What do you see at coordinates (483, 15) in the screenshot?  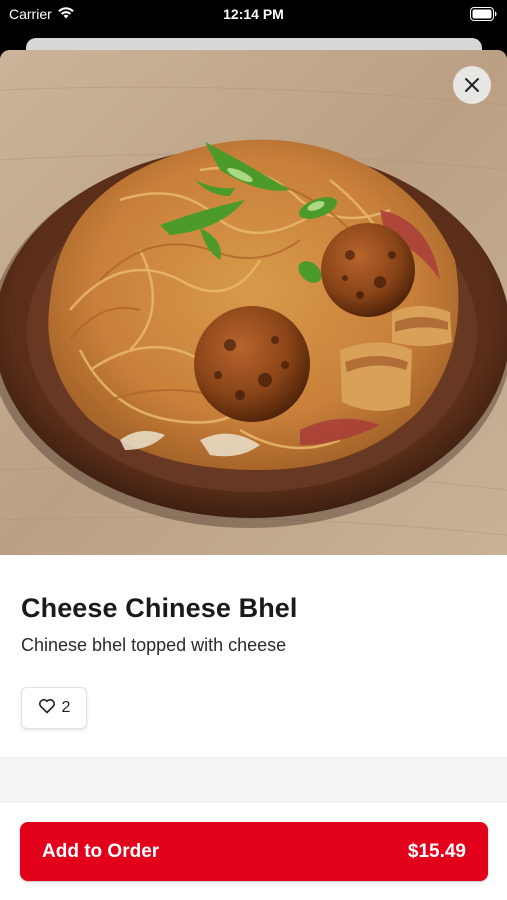 I see `battery-icon` at bounding box center [483, 15].